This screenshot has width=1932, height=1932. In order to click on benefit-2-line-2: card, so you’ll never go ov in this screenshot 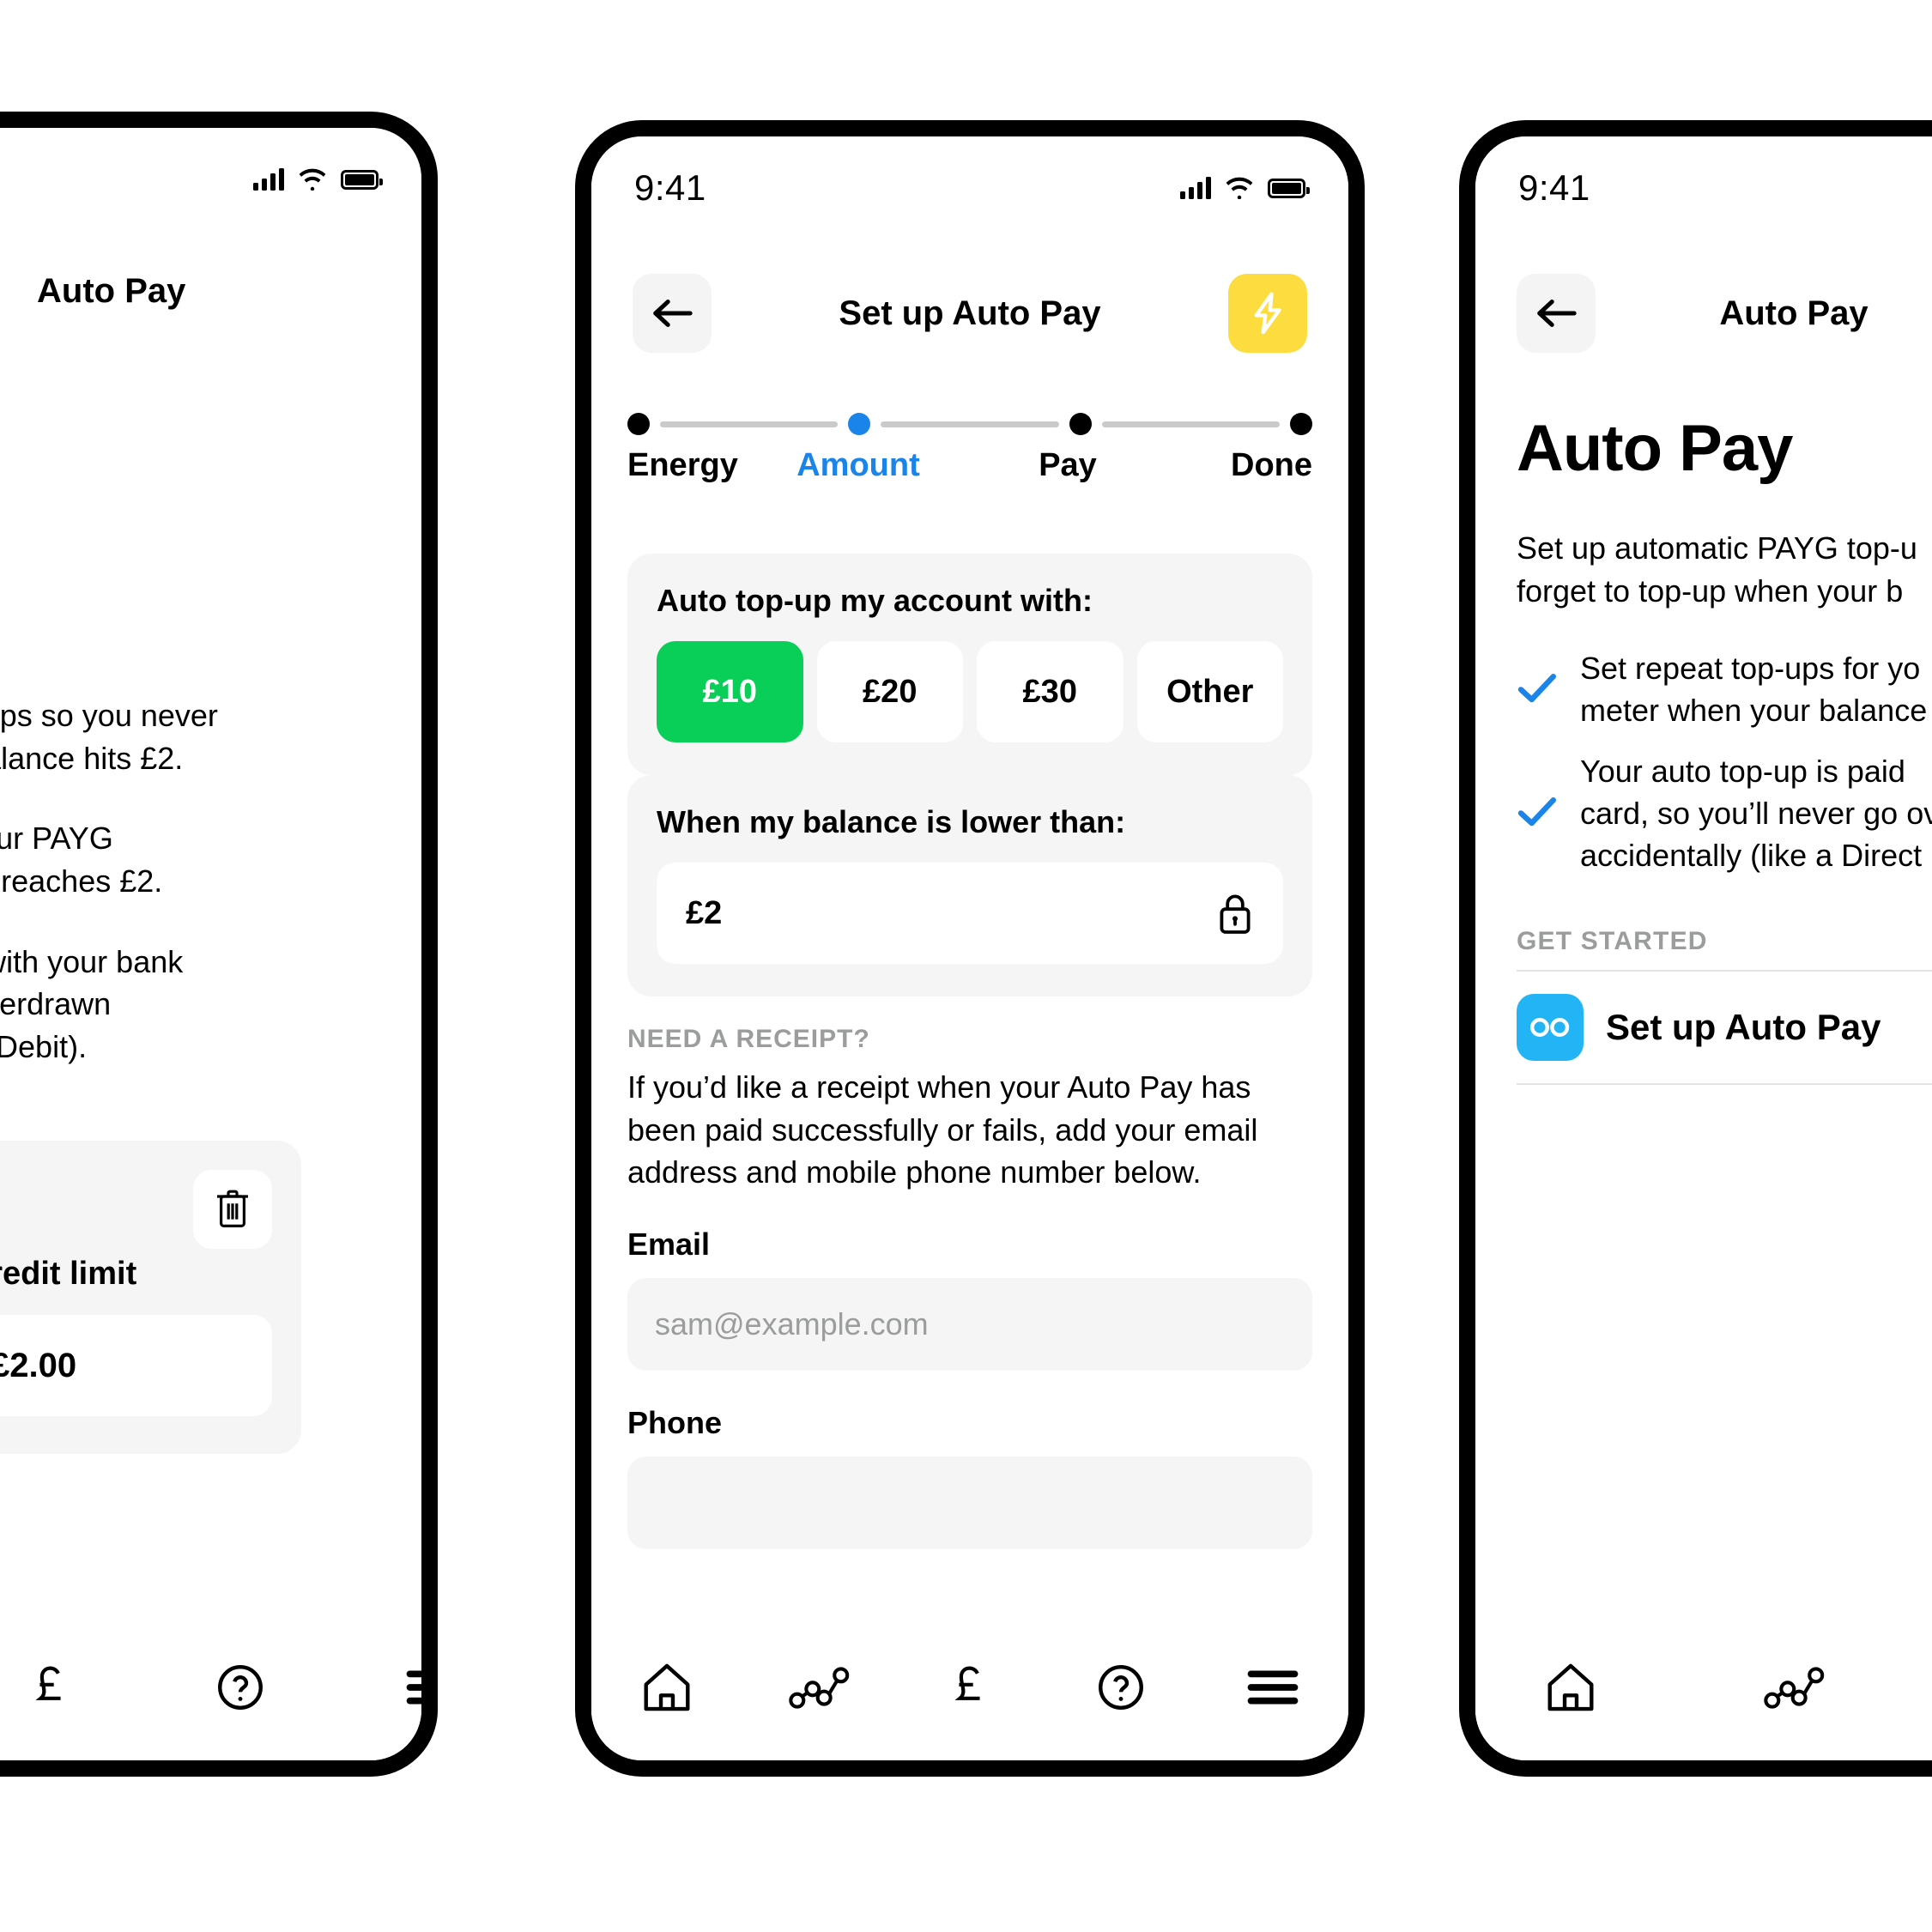, I will do `click(1756, 814)`.